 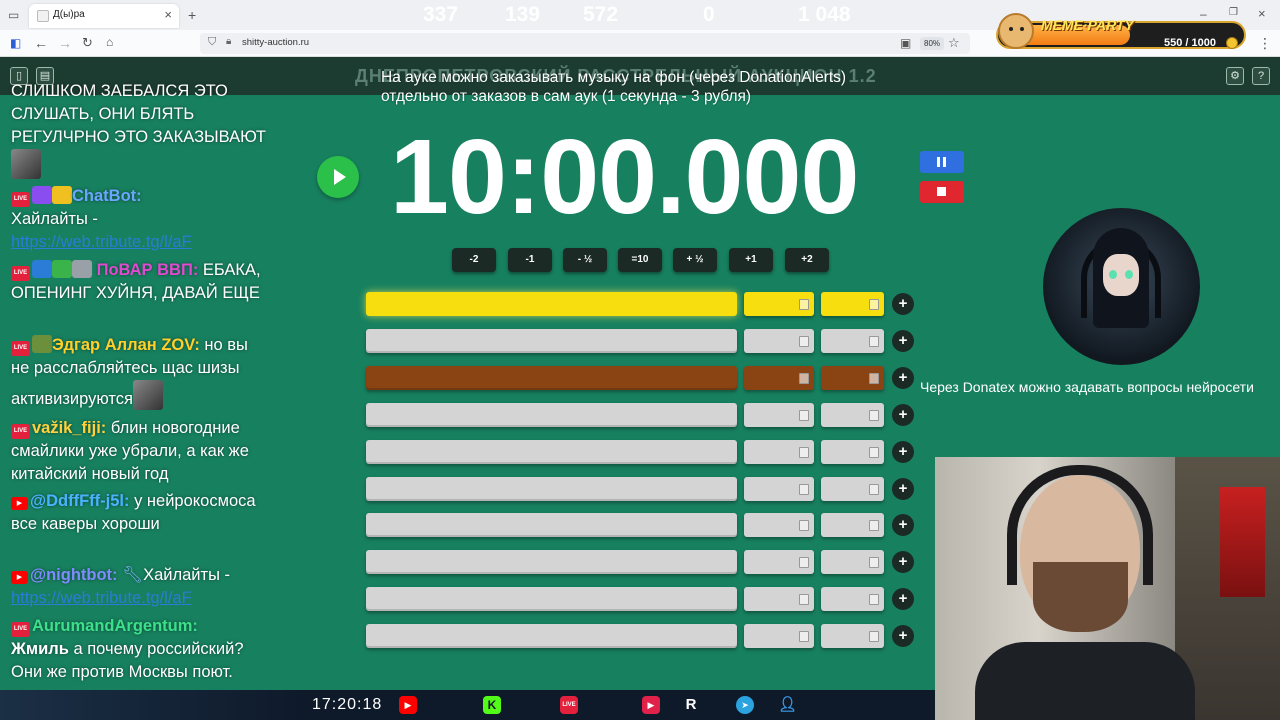 What do you see at coordinates (104, 16) in the screenshot?
I see `browser-tab: Д(ы)ра ×` at bounding box center [104, 16].